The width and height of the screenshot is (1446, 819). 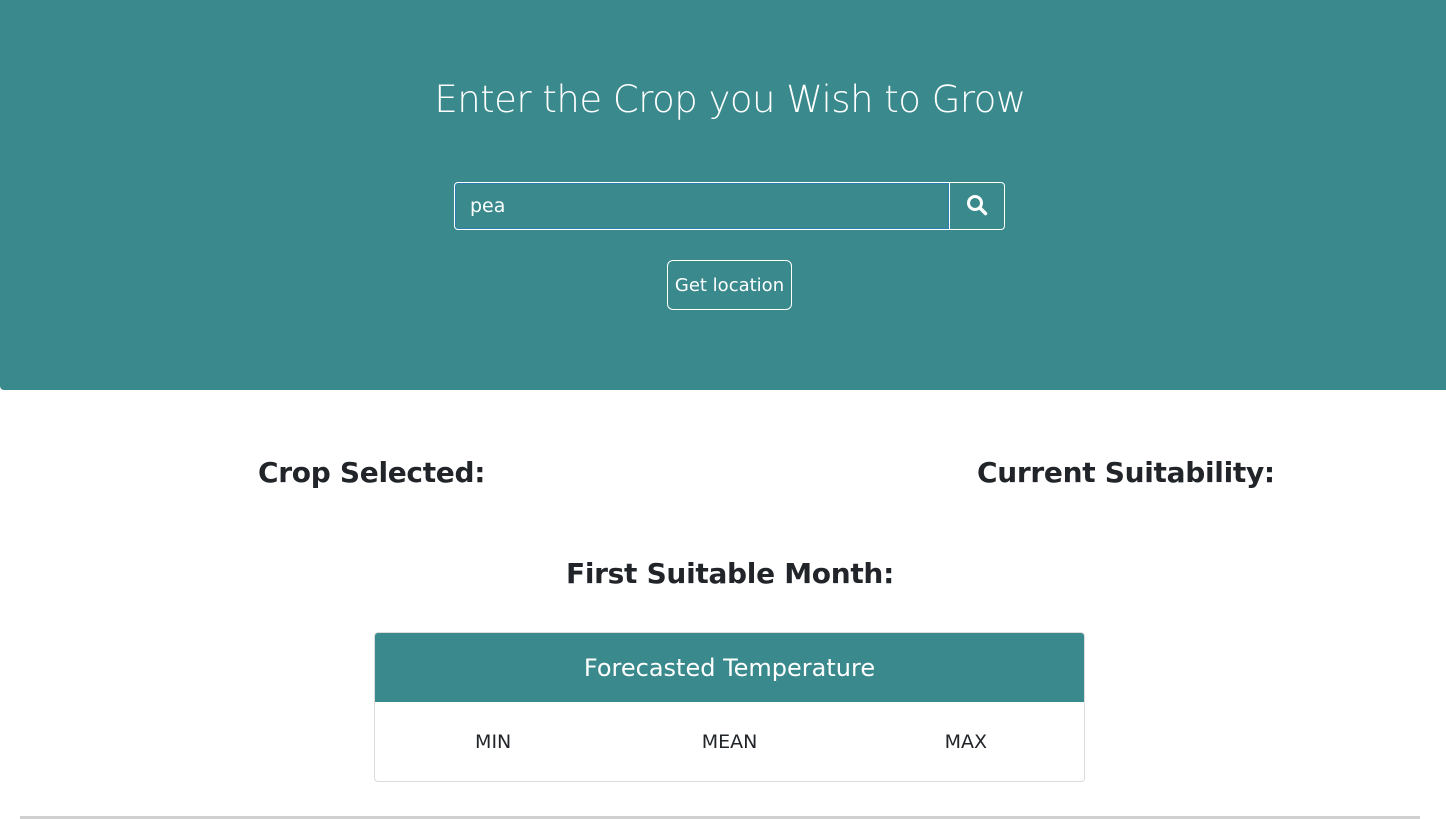 I want to click on first-suitable-month-label: First Suitable Month:, so click(x=730, y=573).